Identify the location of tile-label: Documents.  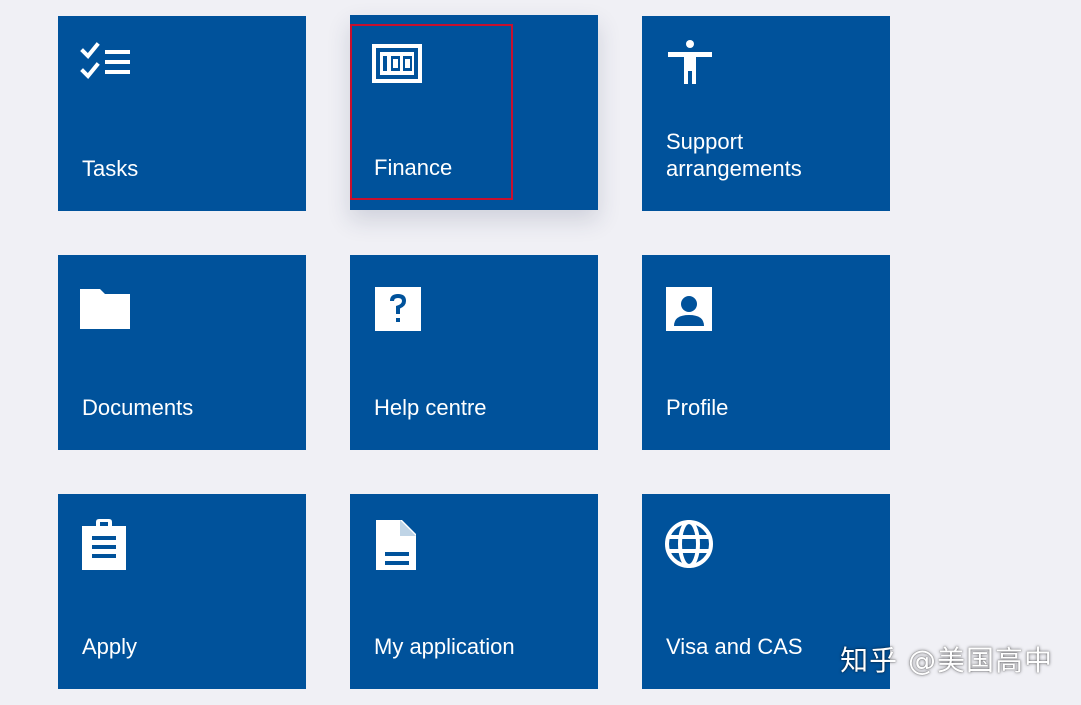
(138, 407).